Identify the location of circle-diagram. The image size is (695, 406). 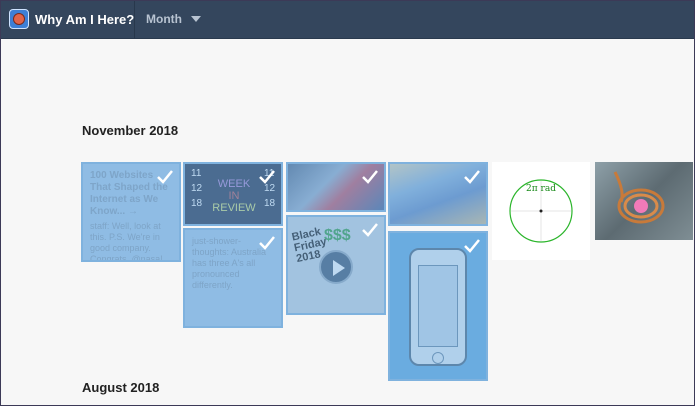
(541, 211).